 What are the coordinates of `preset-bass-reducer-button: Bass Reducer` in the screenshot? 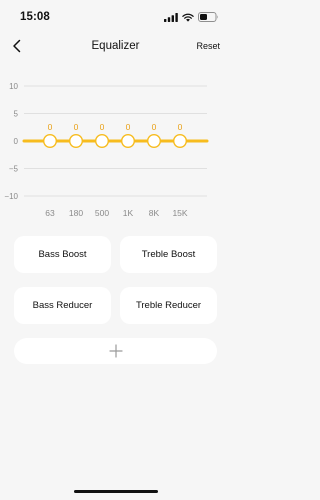 It's located at (62, 305).